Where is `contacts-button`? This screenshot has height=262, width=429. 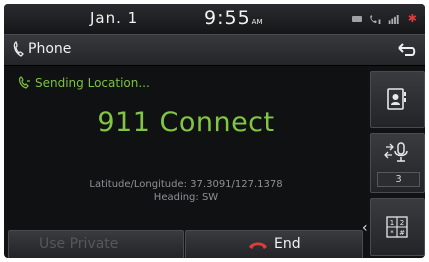 contacts-button is located at coordinates (397, 99).